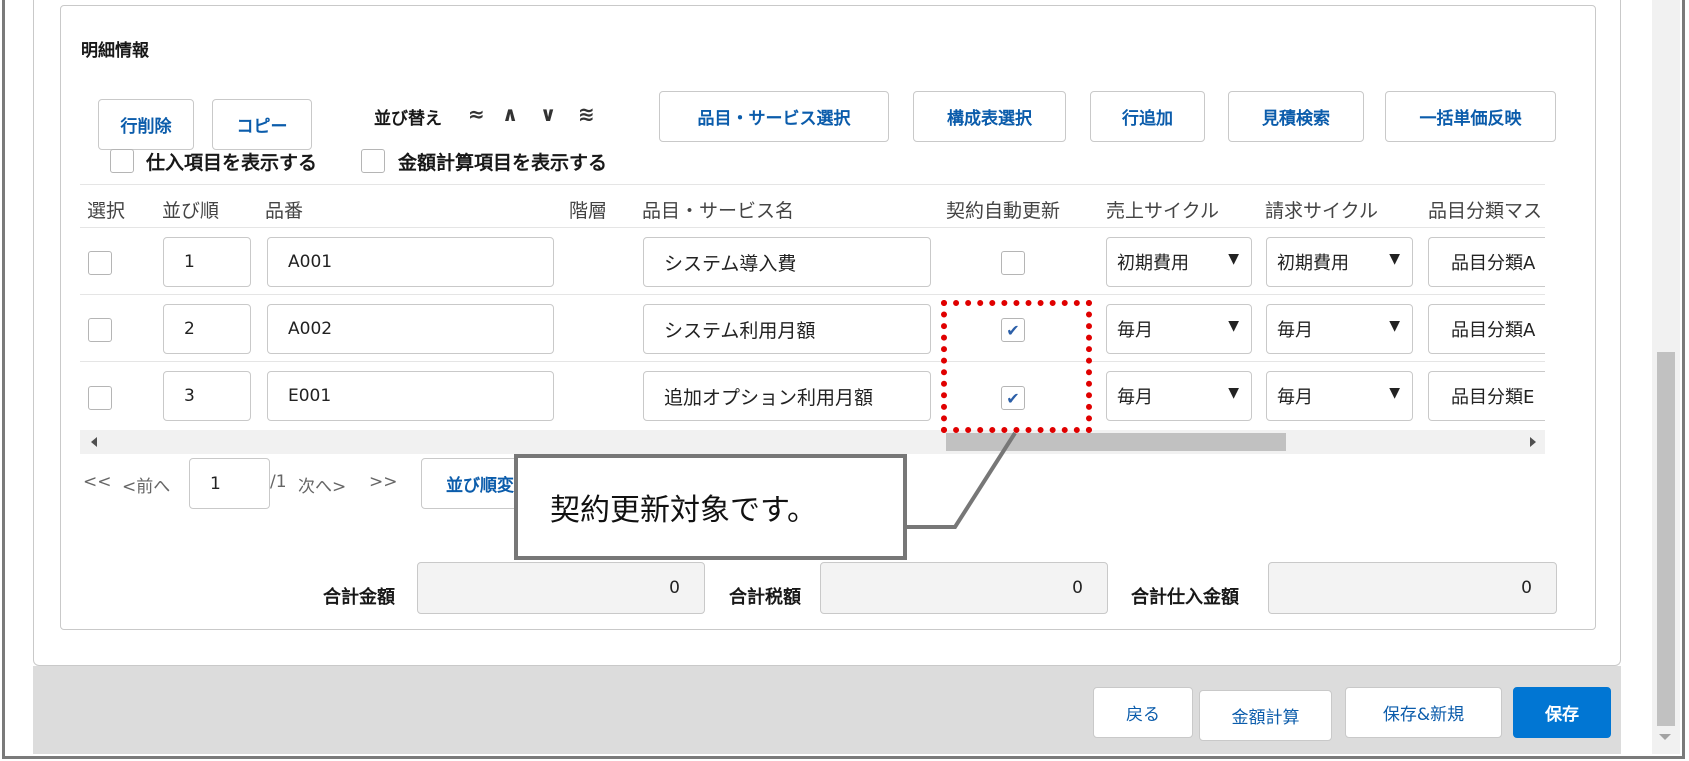 Image resolution: width=1689 pixels, height=761 pixels. Describe the element at coordinates (1562, 712) in the screenshot. I see `save-button: 保存` at that location.